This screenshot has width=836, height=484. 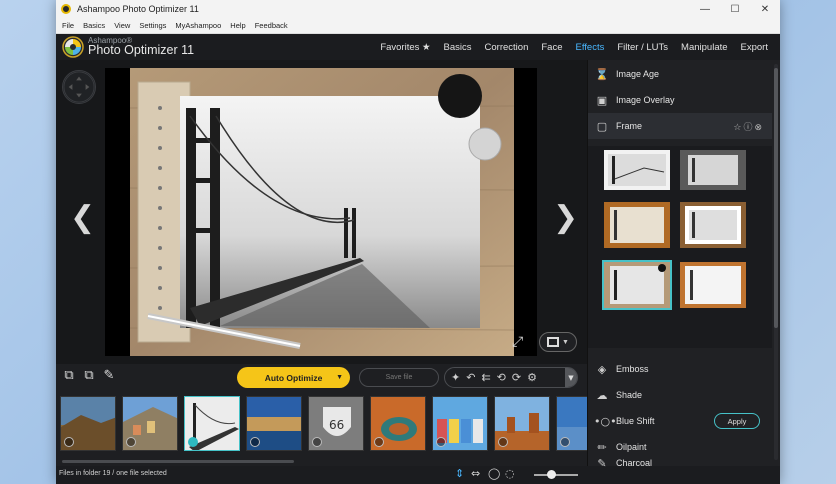 I want to click on tab-favorites: Favorites ★, so click(x=405, y=47).